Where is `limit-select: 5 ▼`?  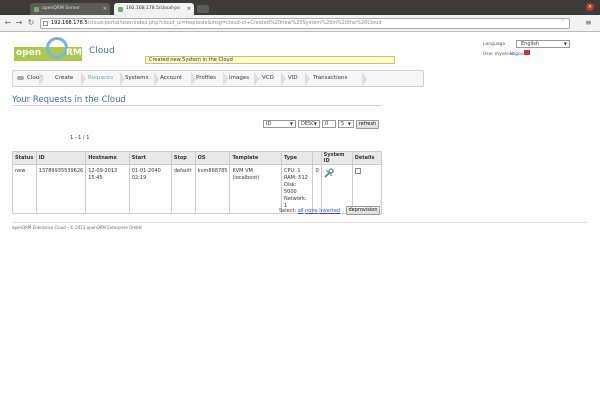 limit-select: 5 ▼ is located at coordinates (346, 124).